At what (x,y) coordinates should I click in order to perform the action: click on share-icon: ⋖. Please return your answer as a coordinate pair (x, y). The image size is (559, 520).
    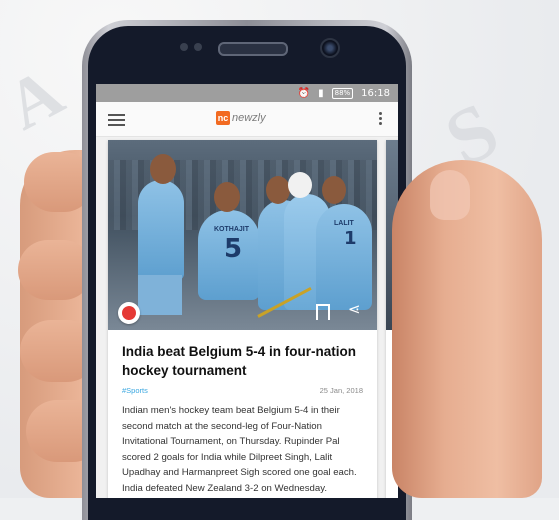
    Looking at the image, I should click on (354, 309).